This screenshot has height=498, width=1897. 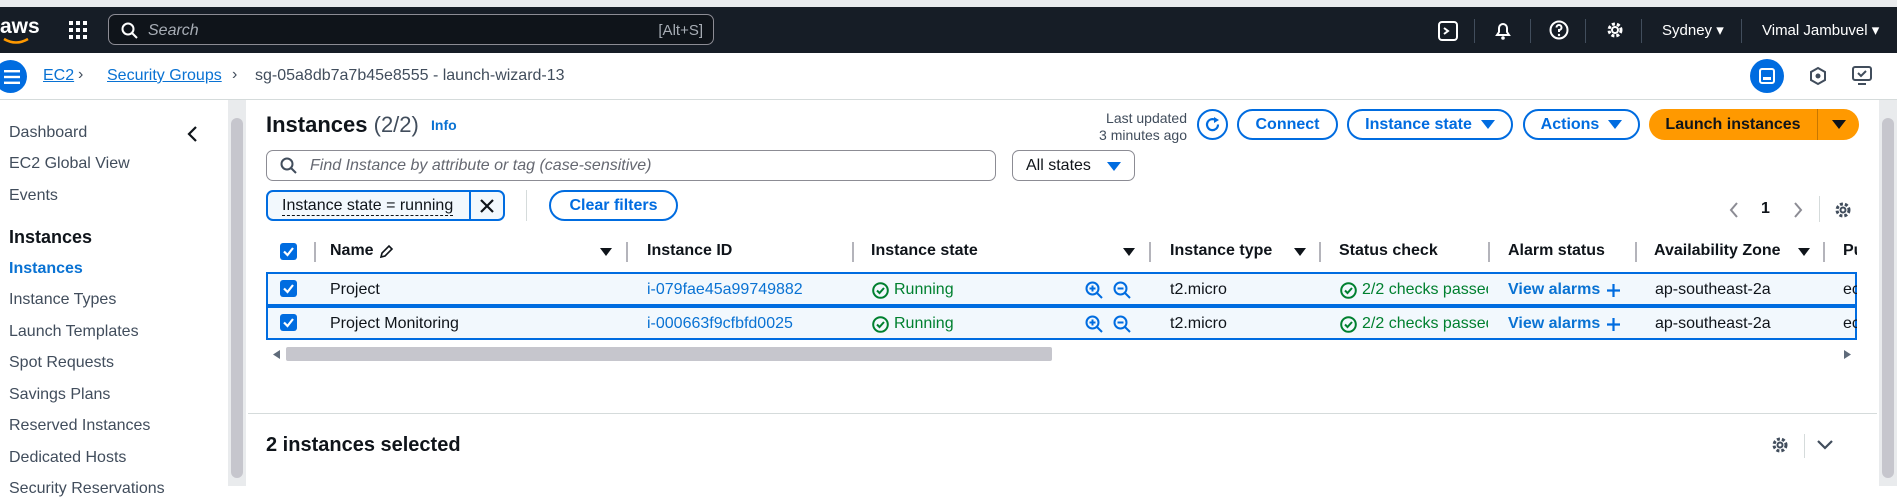 I want to click on cell-instance-id-link: i-000663f9cfbfd0025, so click(x=720, y=324).